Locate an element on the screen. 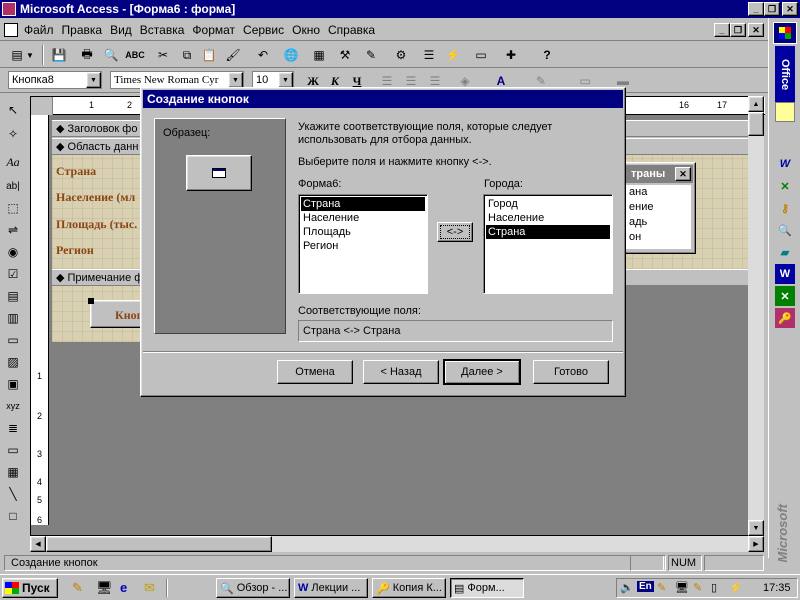 This screenshot has width=800, height=600. maximize-button: ❐ is located at coordinates (772, 9).